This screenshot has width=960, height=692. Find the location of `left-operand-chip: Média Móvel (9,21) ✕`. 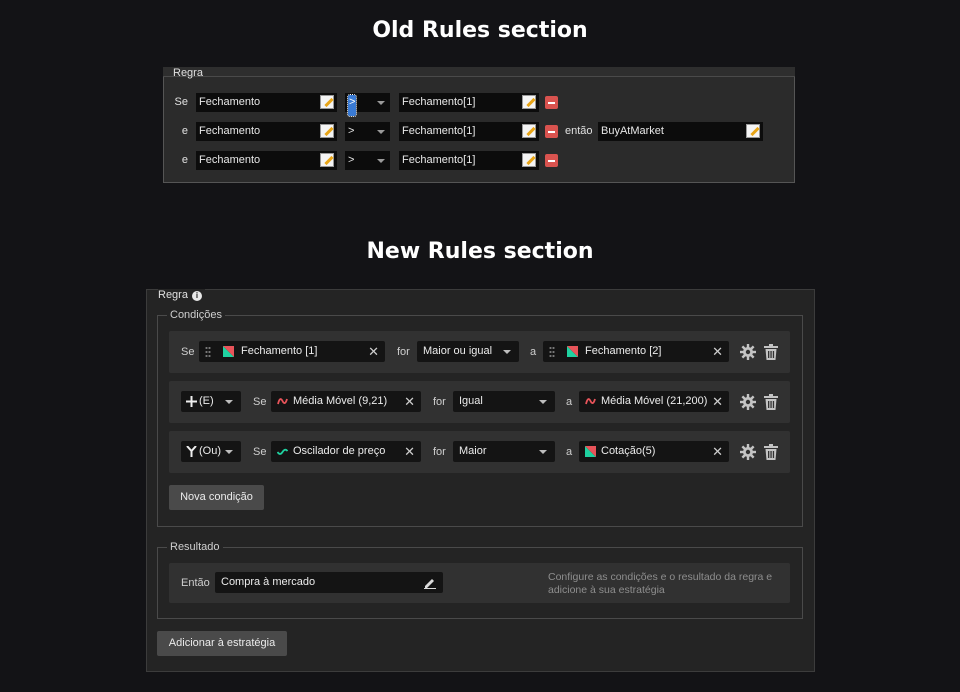

left-operand-chip: Média Móvel (9,21) ✕ is located at coordinates (346, 401).